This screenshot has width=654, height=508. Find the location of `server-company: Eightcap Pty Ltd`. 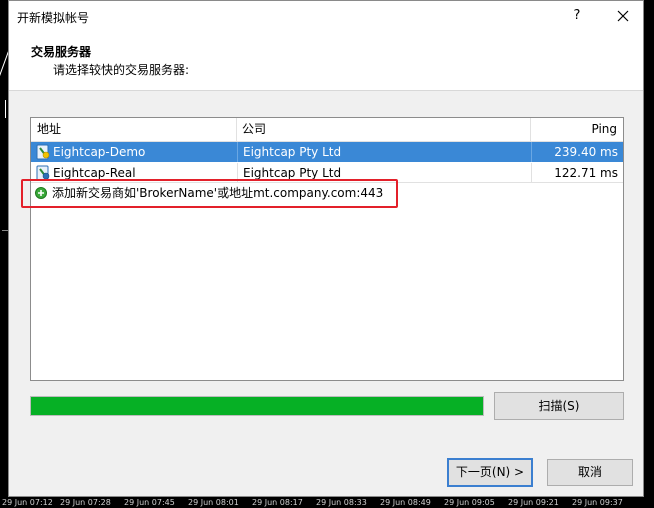

server-company: Eightcap Pty Ltd is located at coordinates (289, 152).